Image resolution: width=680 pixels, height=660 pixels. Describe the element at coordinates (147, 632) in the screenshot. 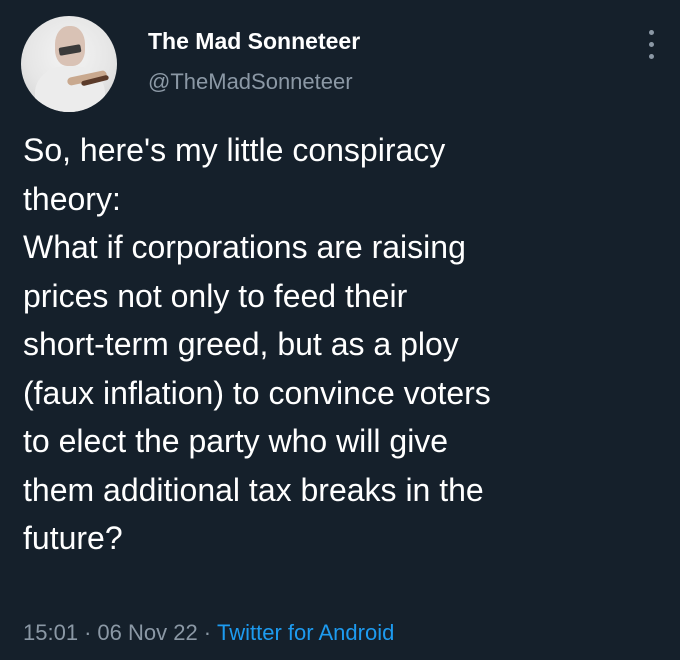

I see `tweet-date: 06 Nov 22` at that location.